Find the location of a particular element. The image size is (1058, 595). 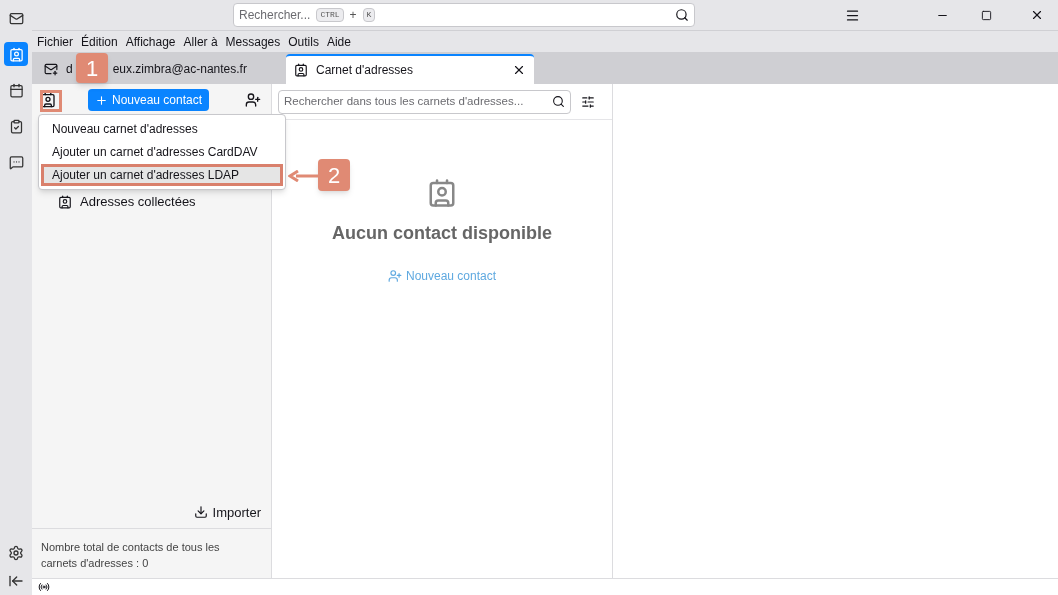

menu-item: Ajouter un carnet d'adresses LDAP is located at coordinates (162, 175).